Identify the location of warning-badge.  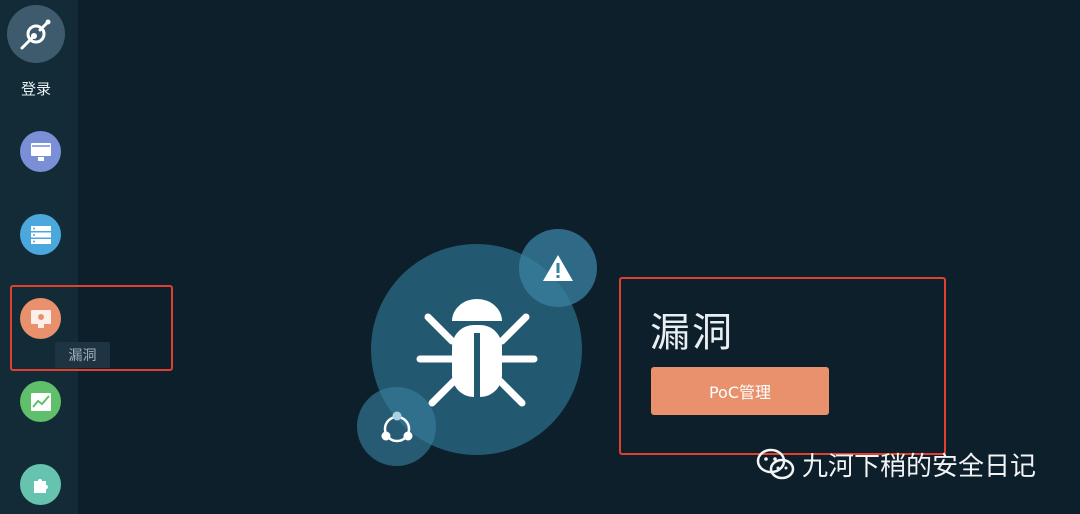
(558, 268).